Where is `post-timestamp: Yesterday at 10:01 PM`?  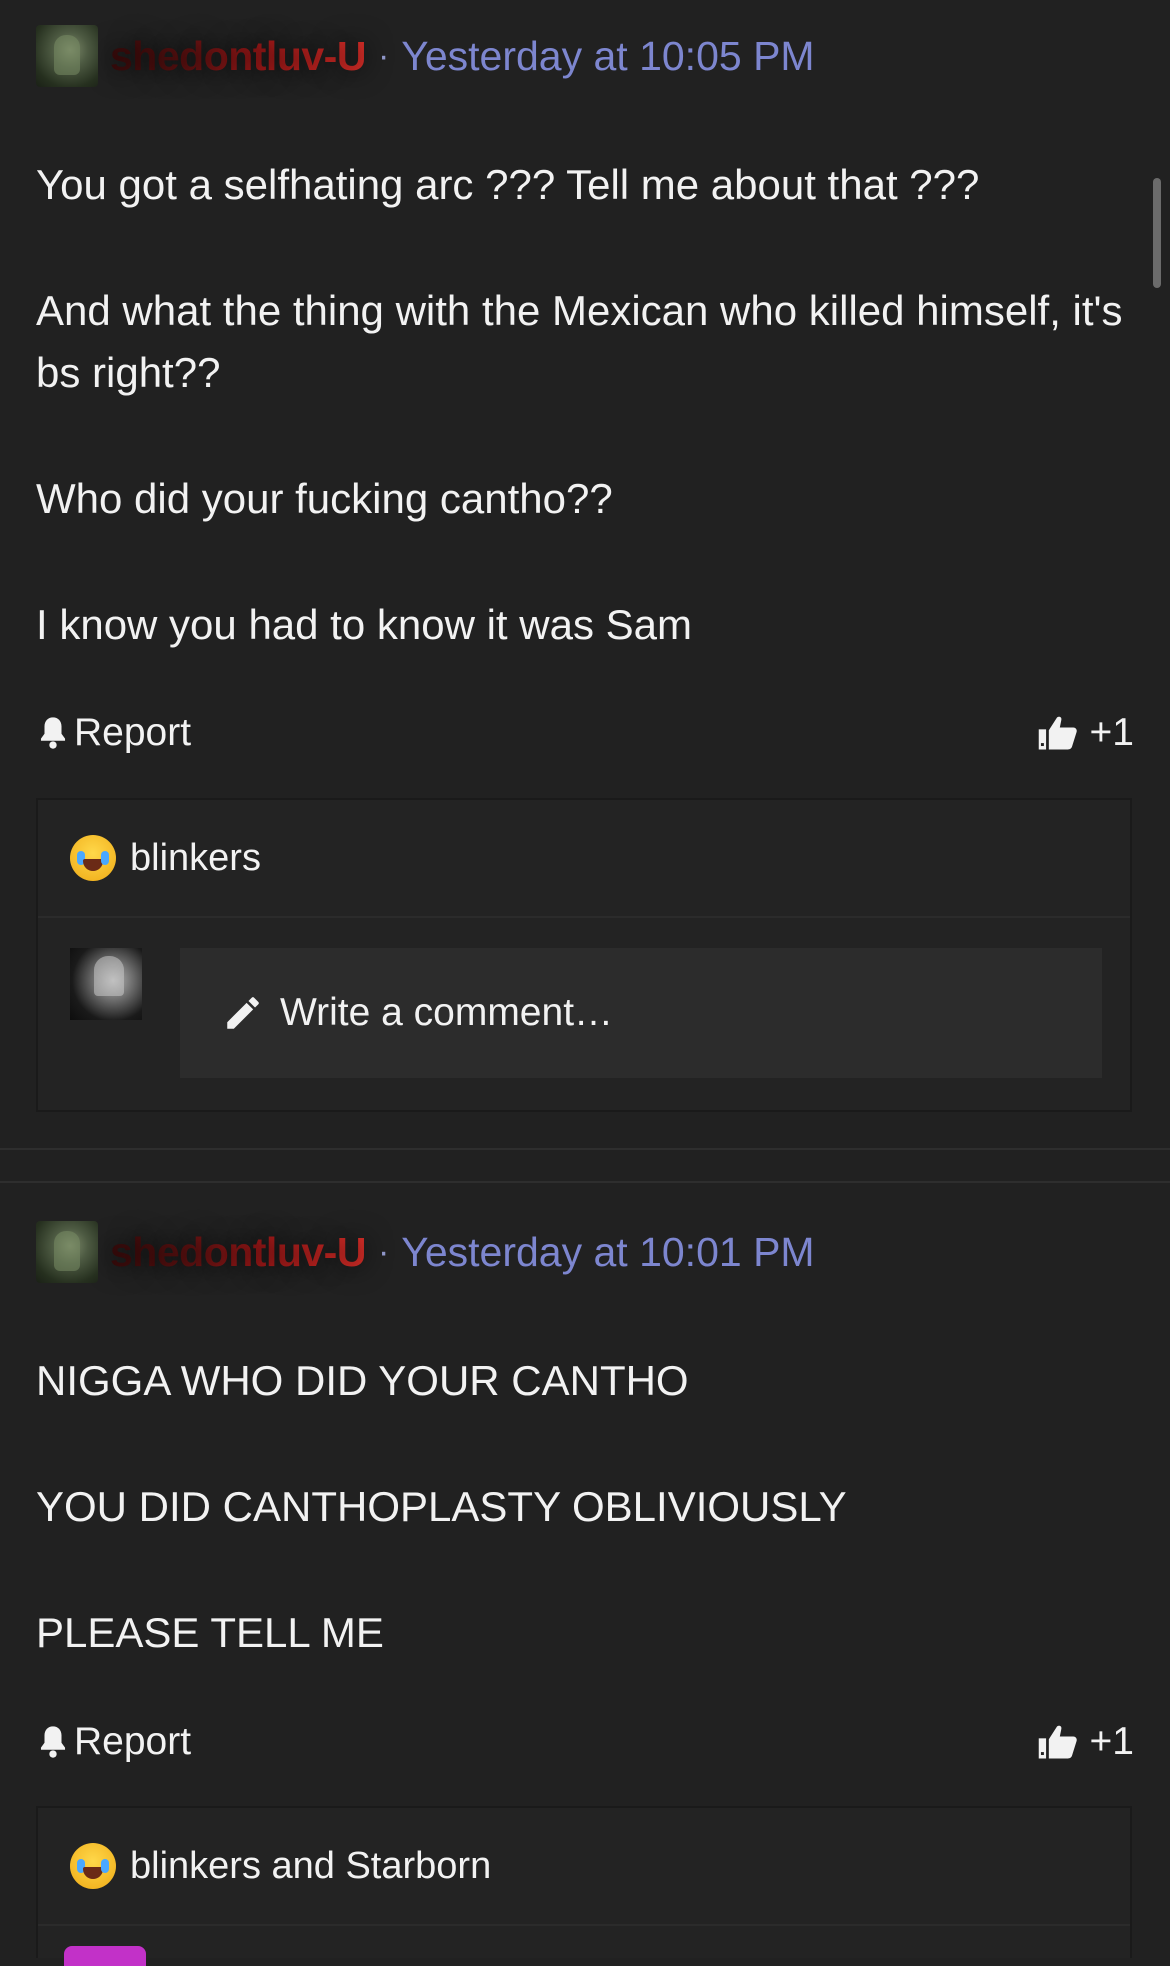 post-timestamp: Yesterday at 10:01 PM is located at coordinates (607, 1252).